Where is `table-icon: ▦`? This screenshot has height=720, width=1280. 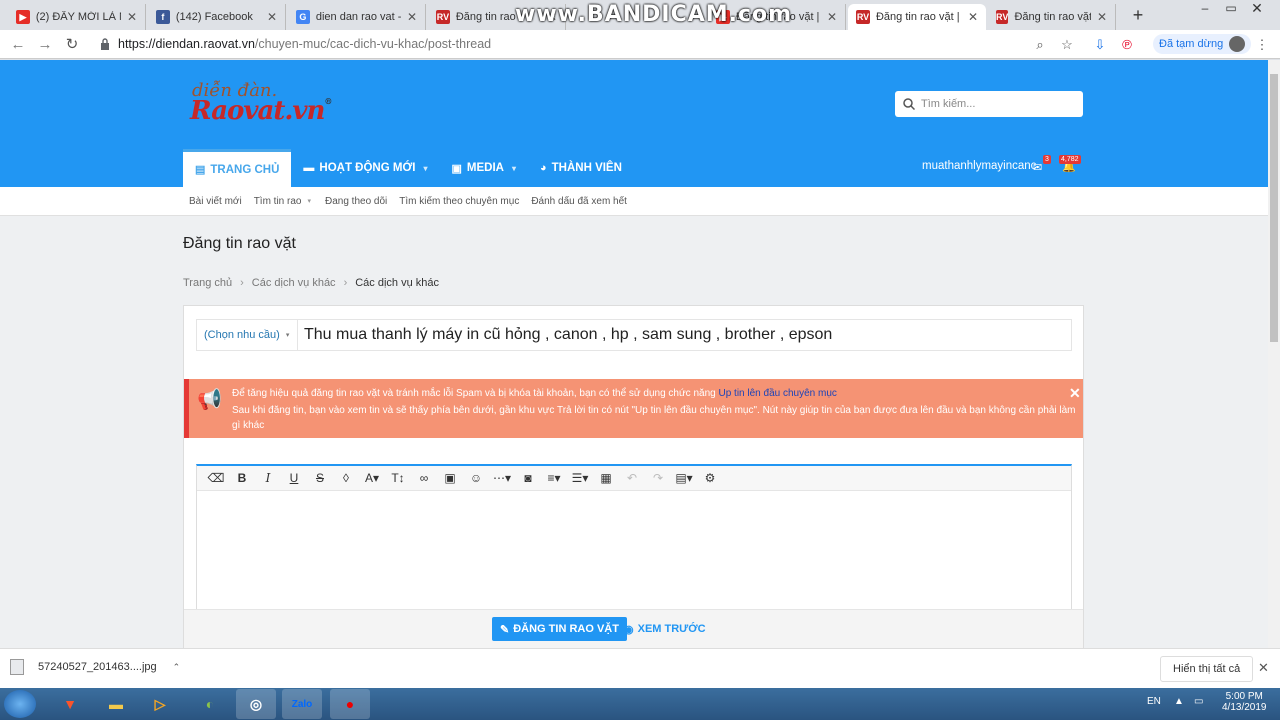
table-icon: ▦ is located at coordinates (606, 478).